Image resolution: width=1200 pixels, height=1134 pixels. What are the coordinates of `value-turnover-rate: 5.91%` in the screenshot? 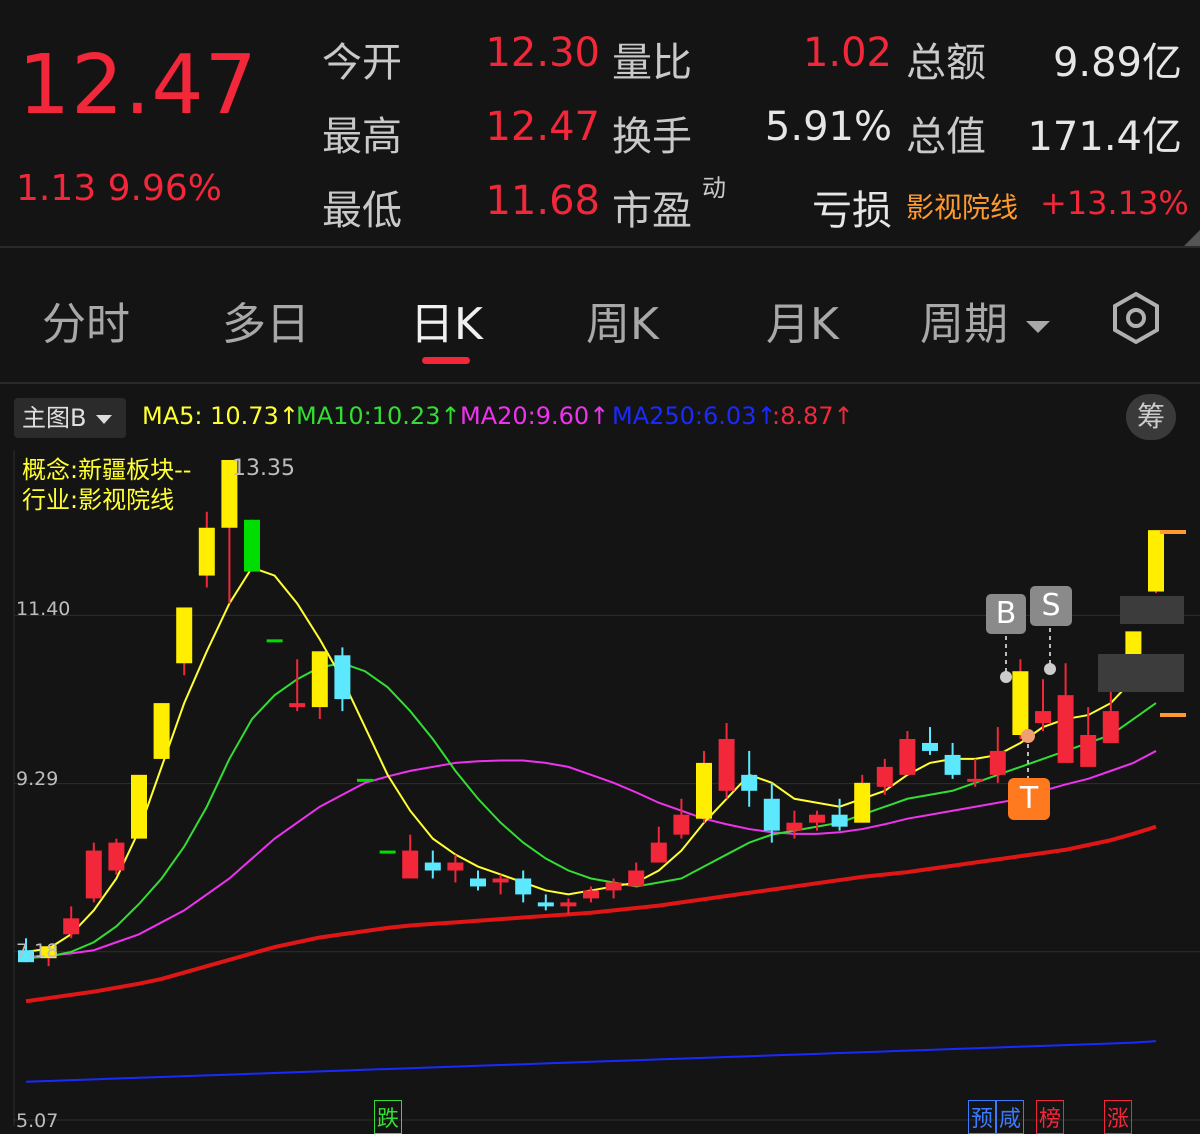 It's located at (828, 127).